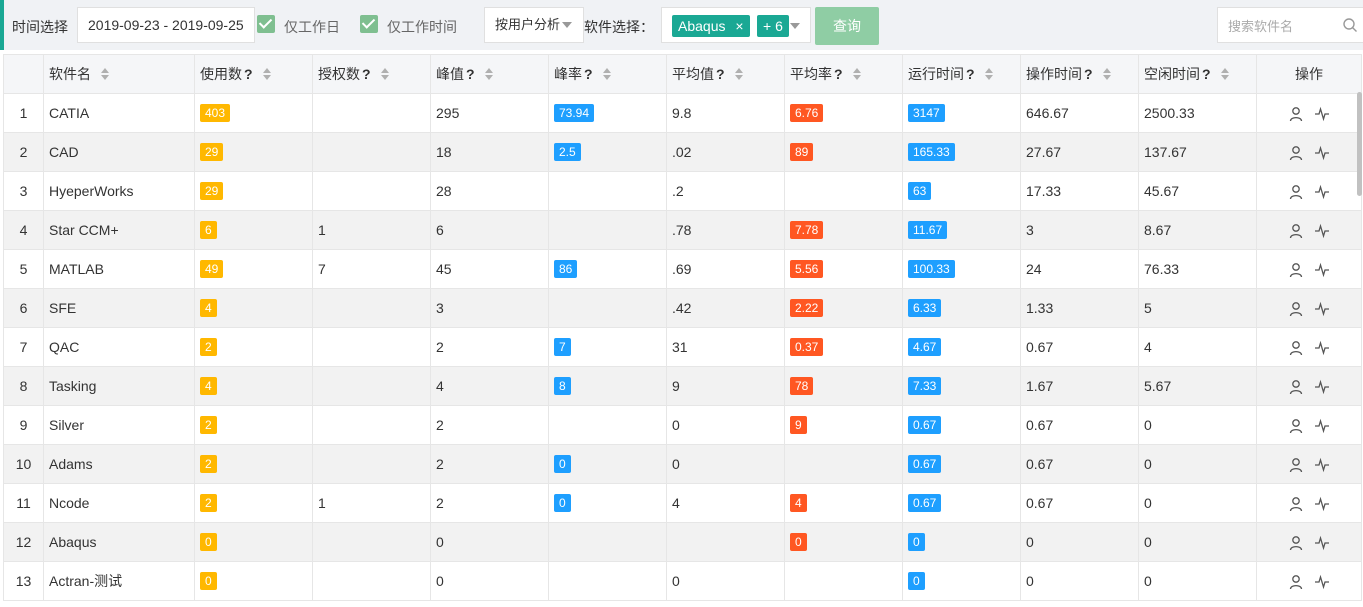 The image size is (1363, 607). I want to click on close-icon: ×, so click(739, 26).